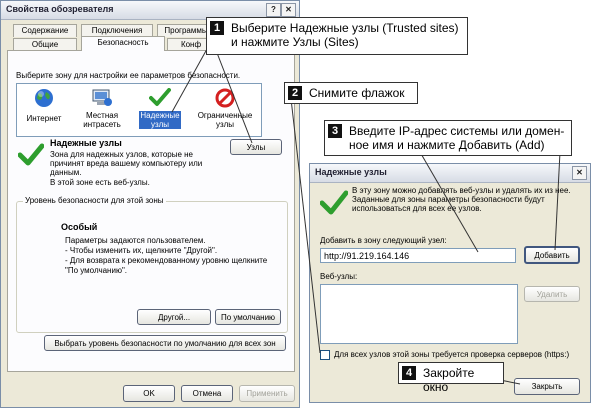 Image resolution: width=591 pixels, height=408 pixels. Describe the element at coordinates (100, 182) in the screenshot. I see `zone-desc-4: В этой зоне есть веб-узлы.` at that location.